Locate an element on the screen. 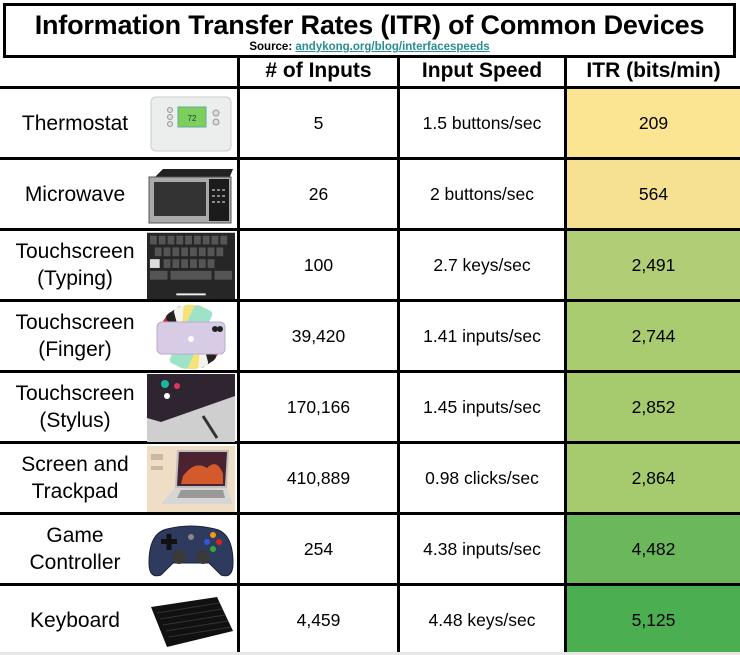 The image size is (740, 655). header-row: # of Inputs Input Speed ITR (bits/min) is located at coordinates (370, 72).